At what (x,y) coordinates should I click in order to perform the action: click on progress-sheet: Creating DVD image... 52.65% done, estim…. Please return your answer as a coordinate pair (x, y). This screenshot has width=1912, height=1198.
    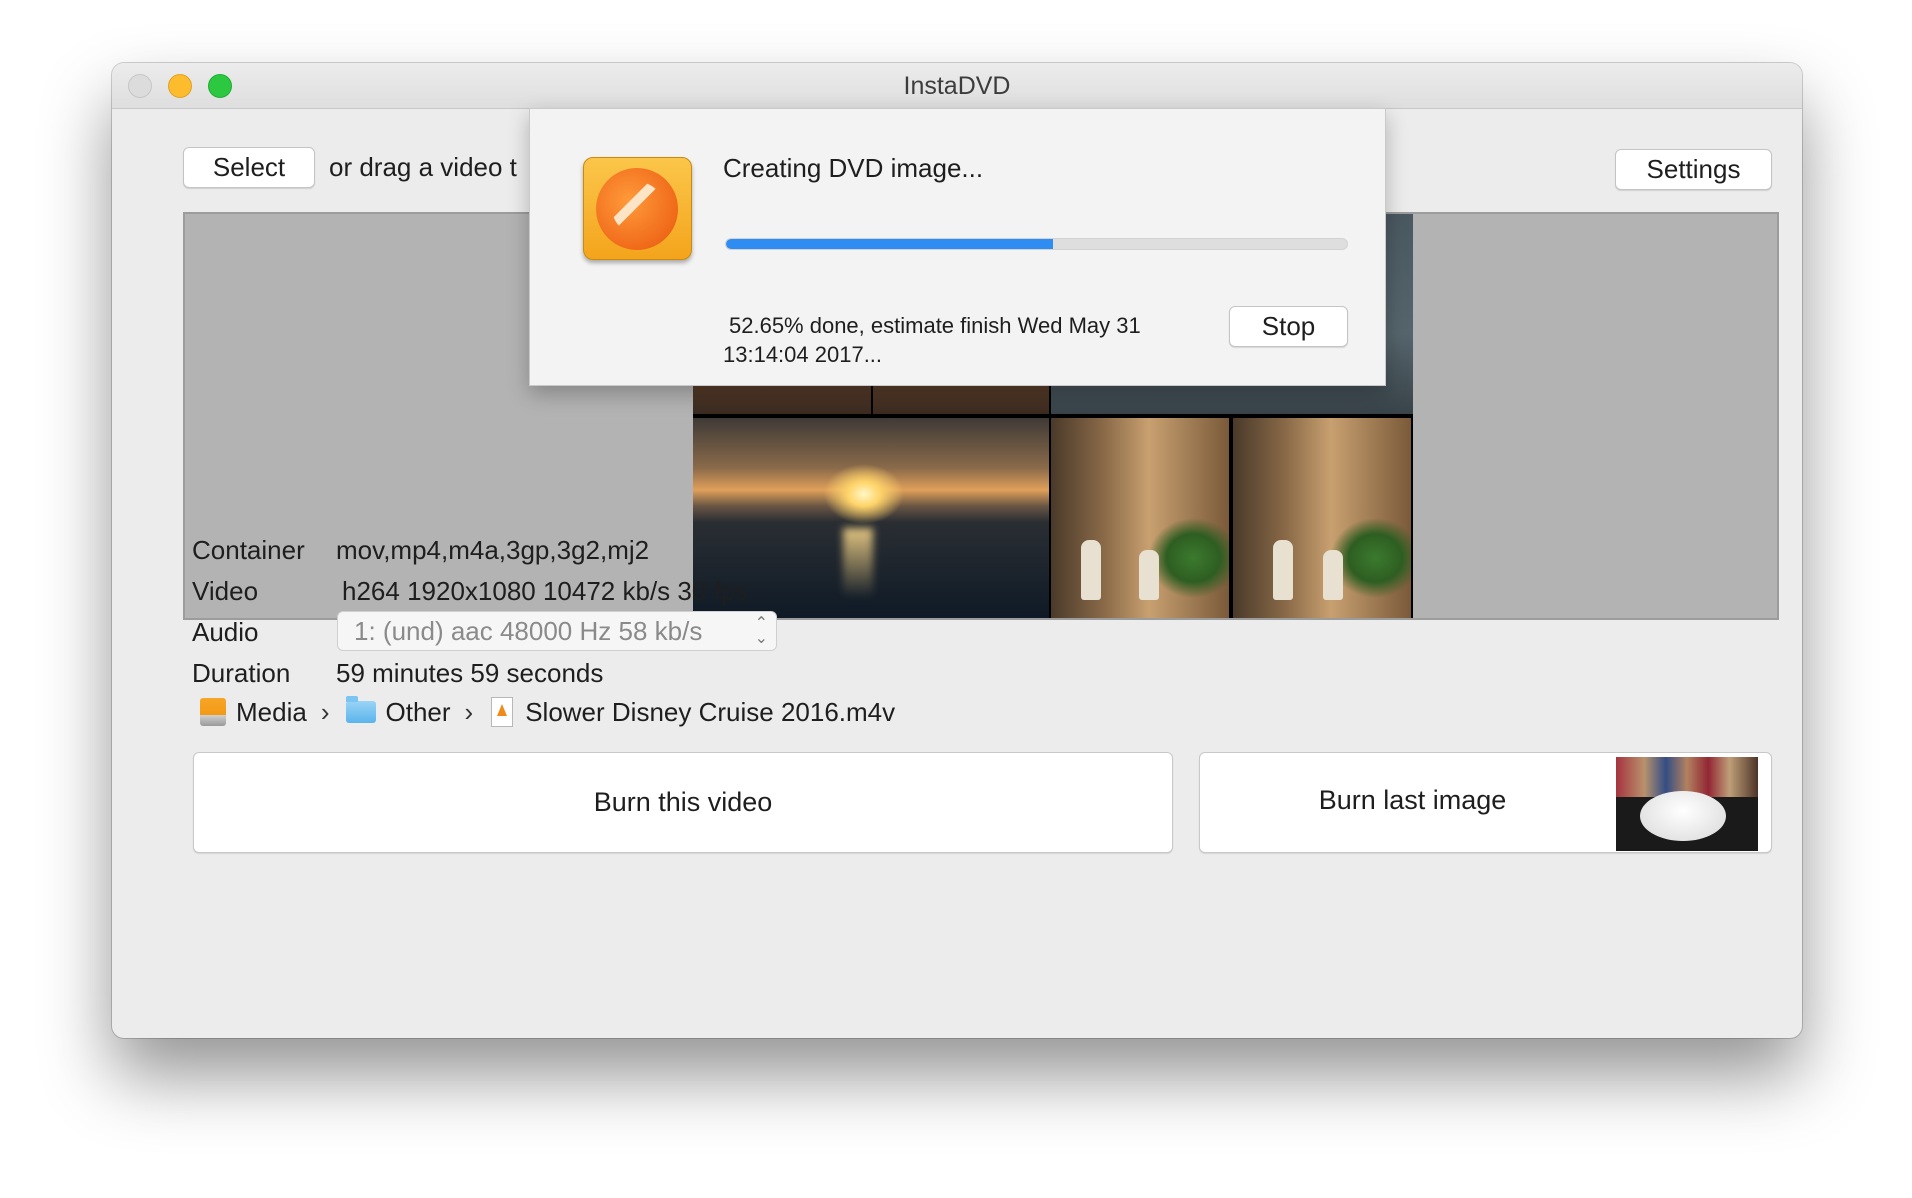
    Looking at the image, I should click on (957, 247).